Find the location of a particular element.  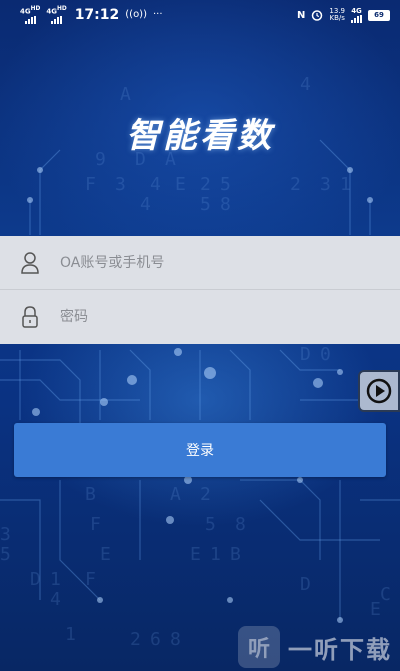

play-button is located at coordinates (379, 391).